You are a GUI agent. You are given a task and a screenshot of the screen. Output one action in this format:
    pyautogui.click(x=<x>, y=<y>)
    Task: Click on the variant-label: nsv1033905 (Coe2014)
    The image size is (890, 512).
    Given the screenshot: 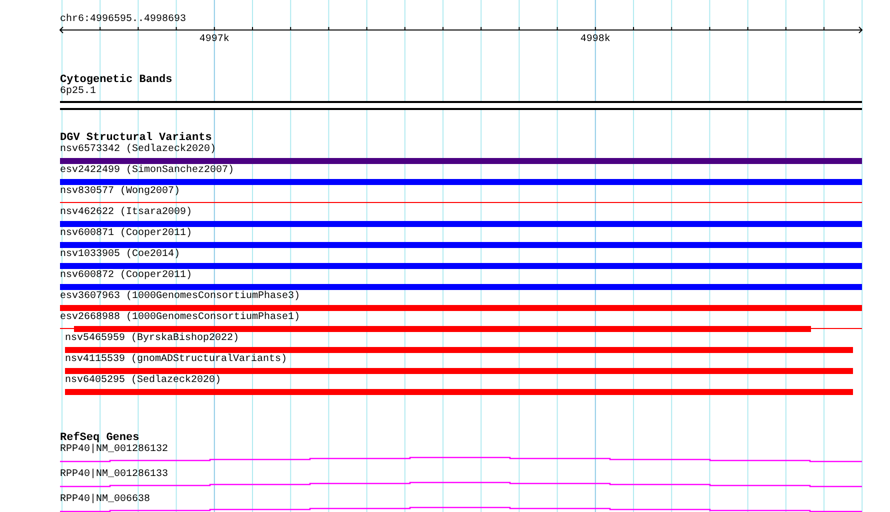 What is the action you would take?
    pyautogui.click(x=121, y=255)
    